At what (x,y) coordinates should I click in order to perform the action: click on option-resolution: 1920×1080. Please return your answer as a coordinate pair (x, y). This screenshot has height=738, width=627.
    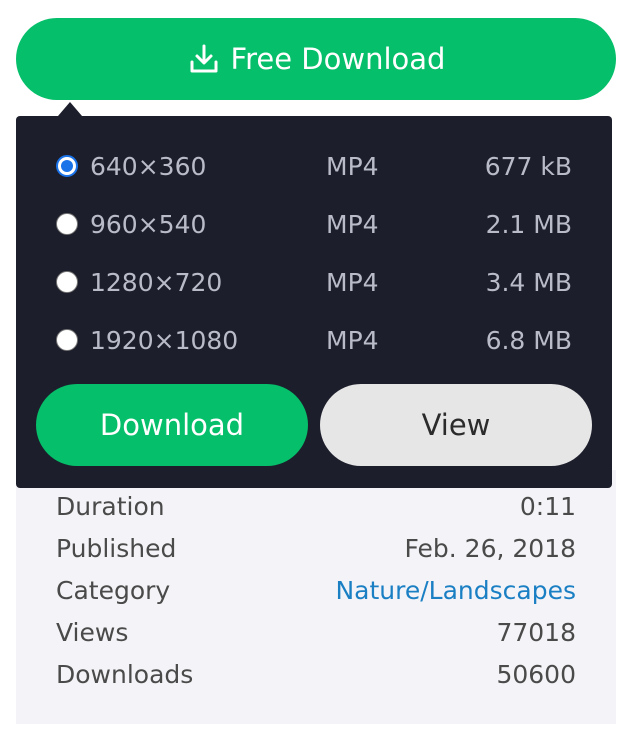
    Looking at the image, I should click on (164, 340).